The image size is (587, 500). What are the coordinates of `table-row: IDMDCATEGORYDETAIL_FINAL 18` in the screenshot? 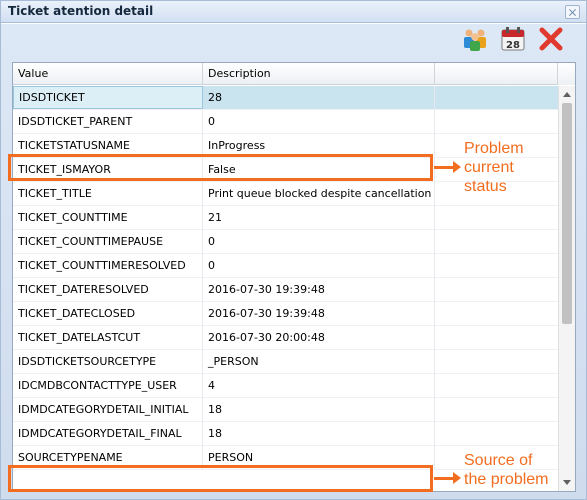 It's located at (285, 434).